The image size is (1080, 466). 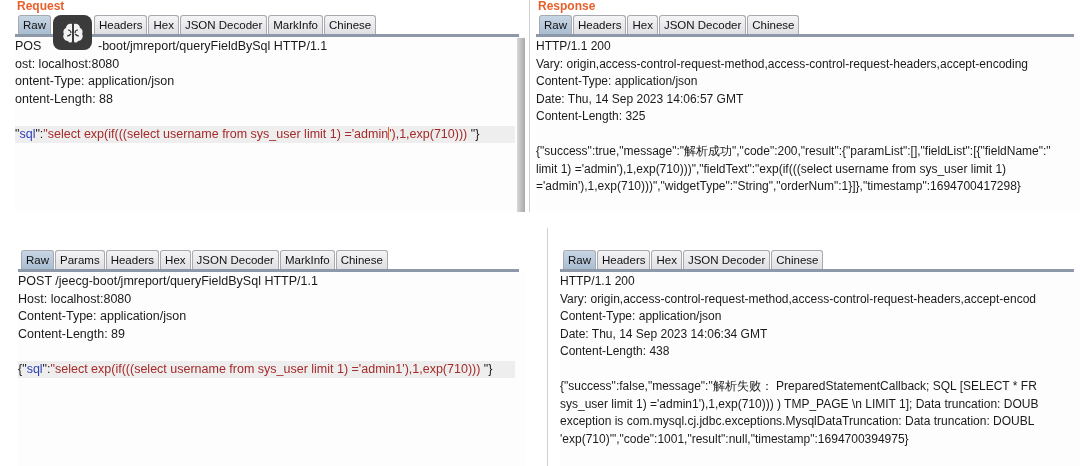 What do you see at coordinates (800, 404) in the screenshot?
I see `code-line: sys_user limit 1) ='admin1'),1,exp(710))) ) TMP_PAGE \n LIMIT 1]; Data truncation: DOUB` at bounding box center [800, 404].